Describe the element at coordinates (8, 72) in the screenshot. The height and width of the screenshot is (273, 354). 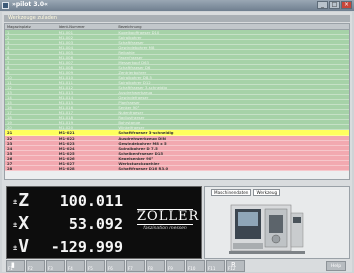
I see `table-cell-slot: 9` at that location.